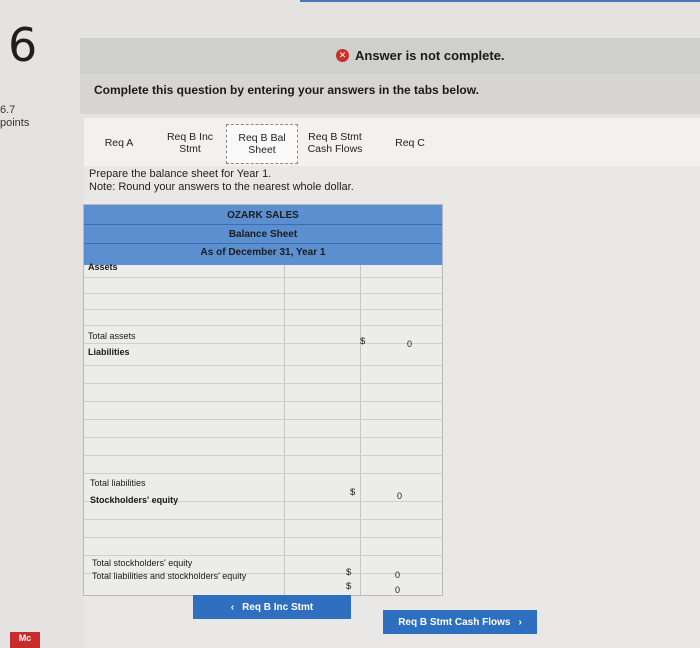  I want to click on tab-req-c: Req C, so click(410, 143).